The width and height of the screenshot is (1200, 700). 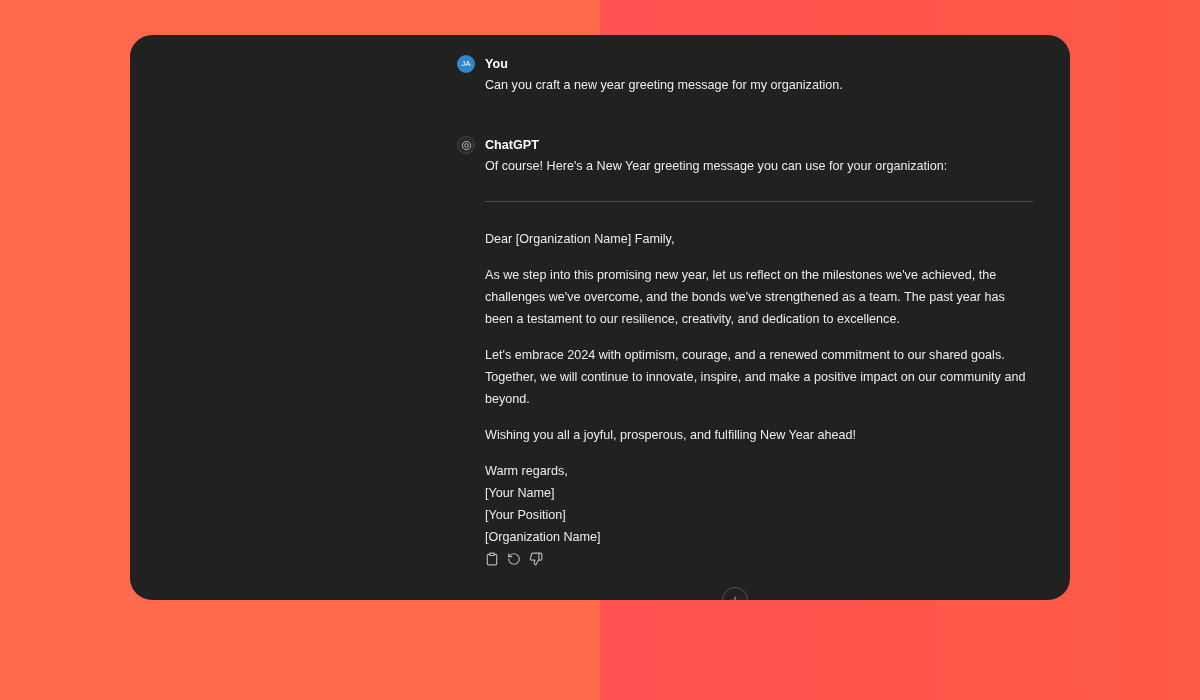 I want to click on regenerate-icon, so click(x=514, y=559).